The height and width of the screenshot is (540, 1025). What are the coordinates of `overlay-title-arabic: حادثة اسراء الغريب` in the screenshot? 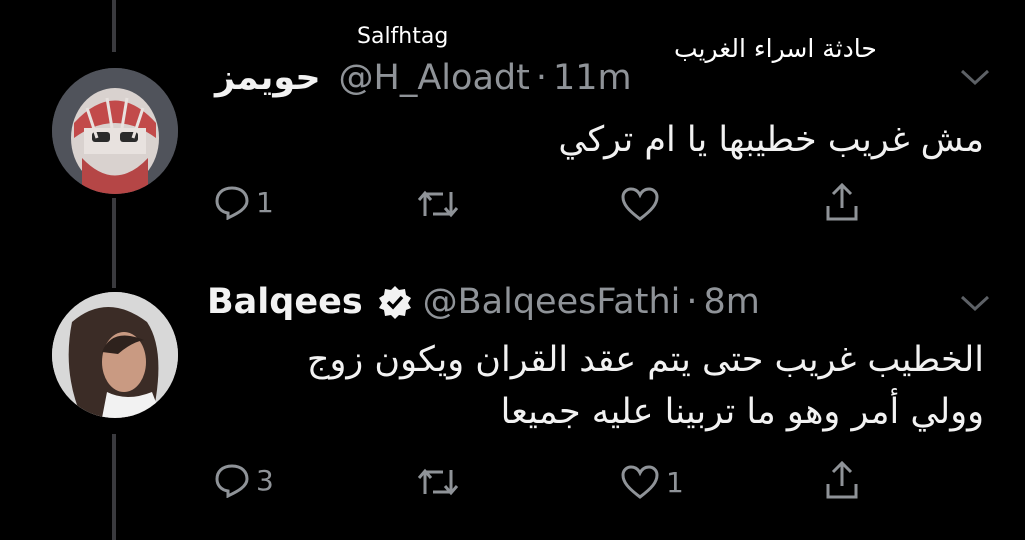 It's located at (775, 48).